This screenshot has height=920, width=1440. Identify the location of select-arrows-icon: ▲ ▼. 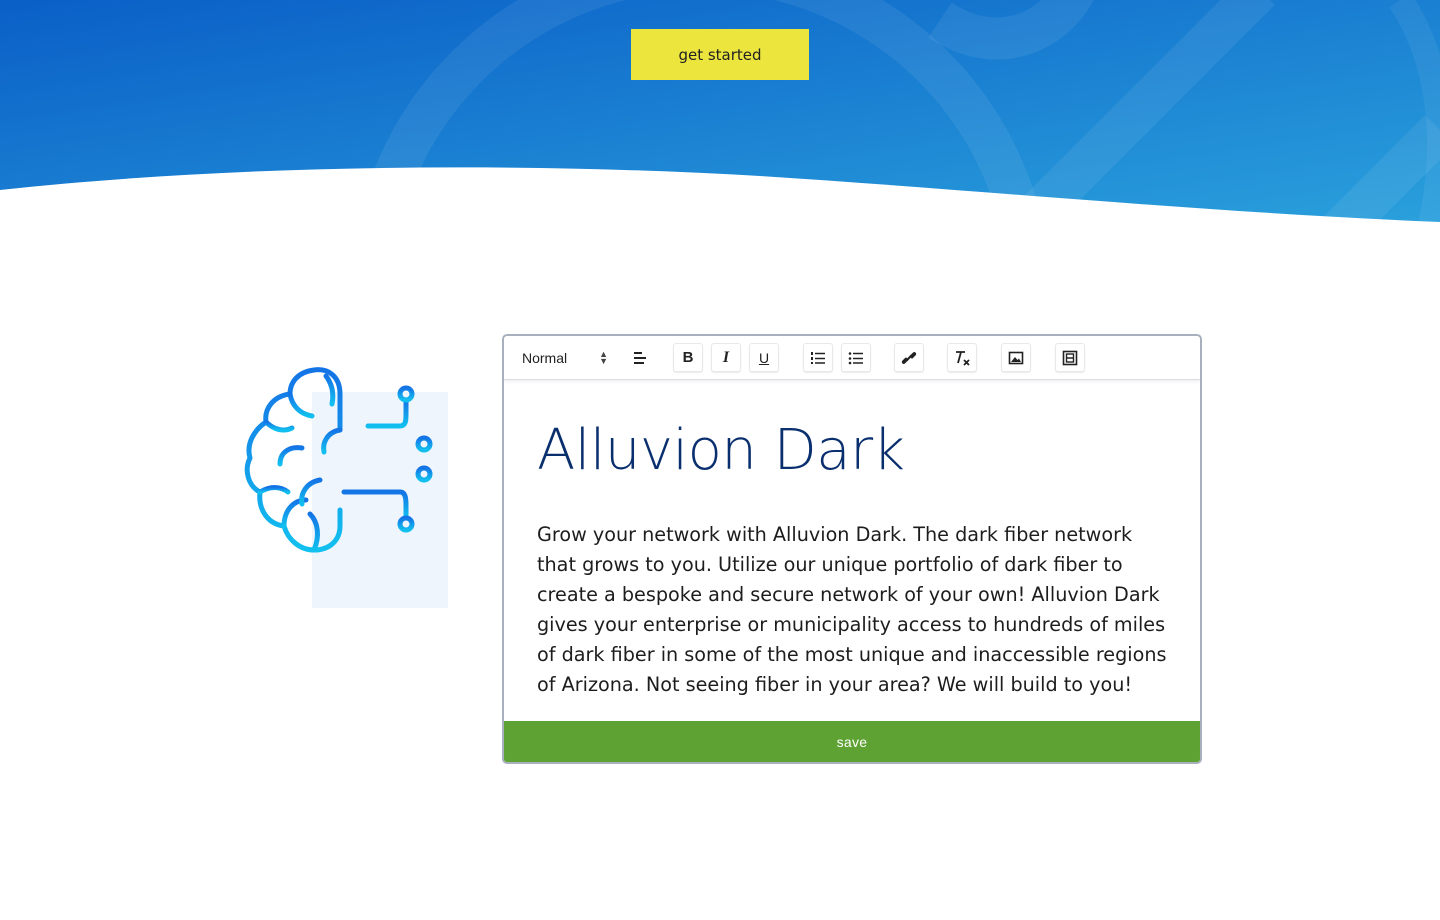
(603, 357).